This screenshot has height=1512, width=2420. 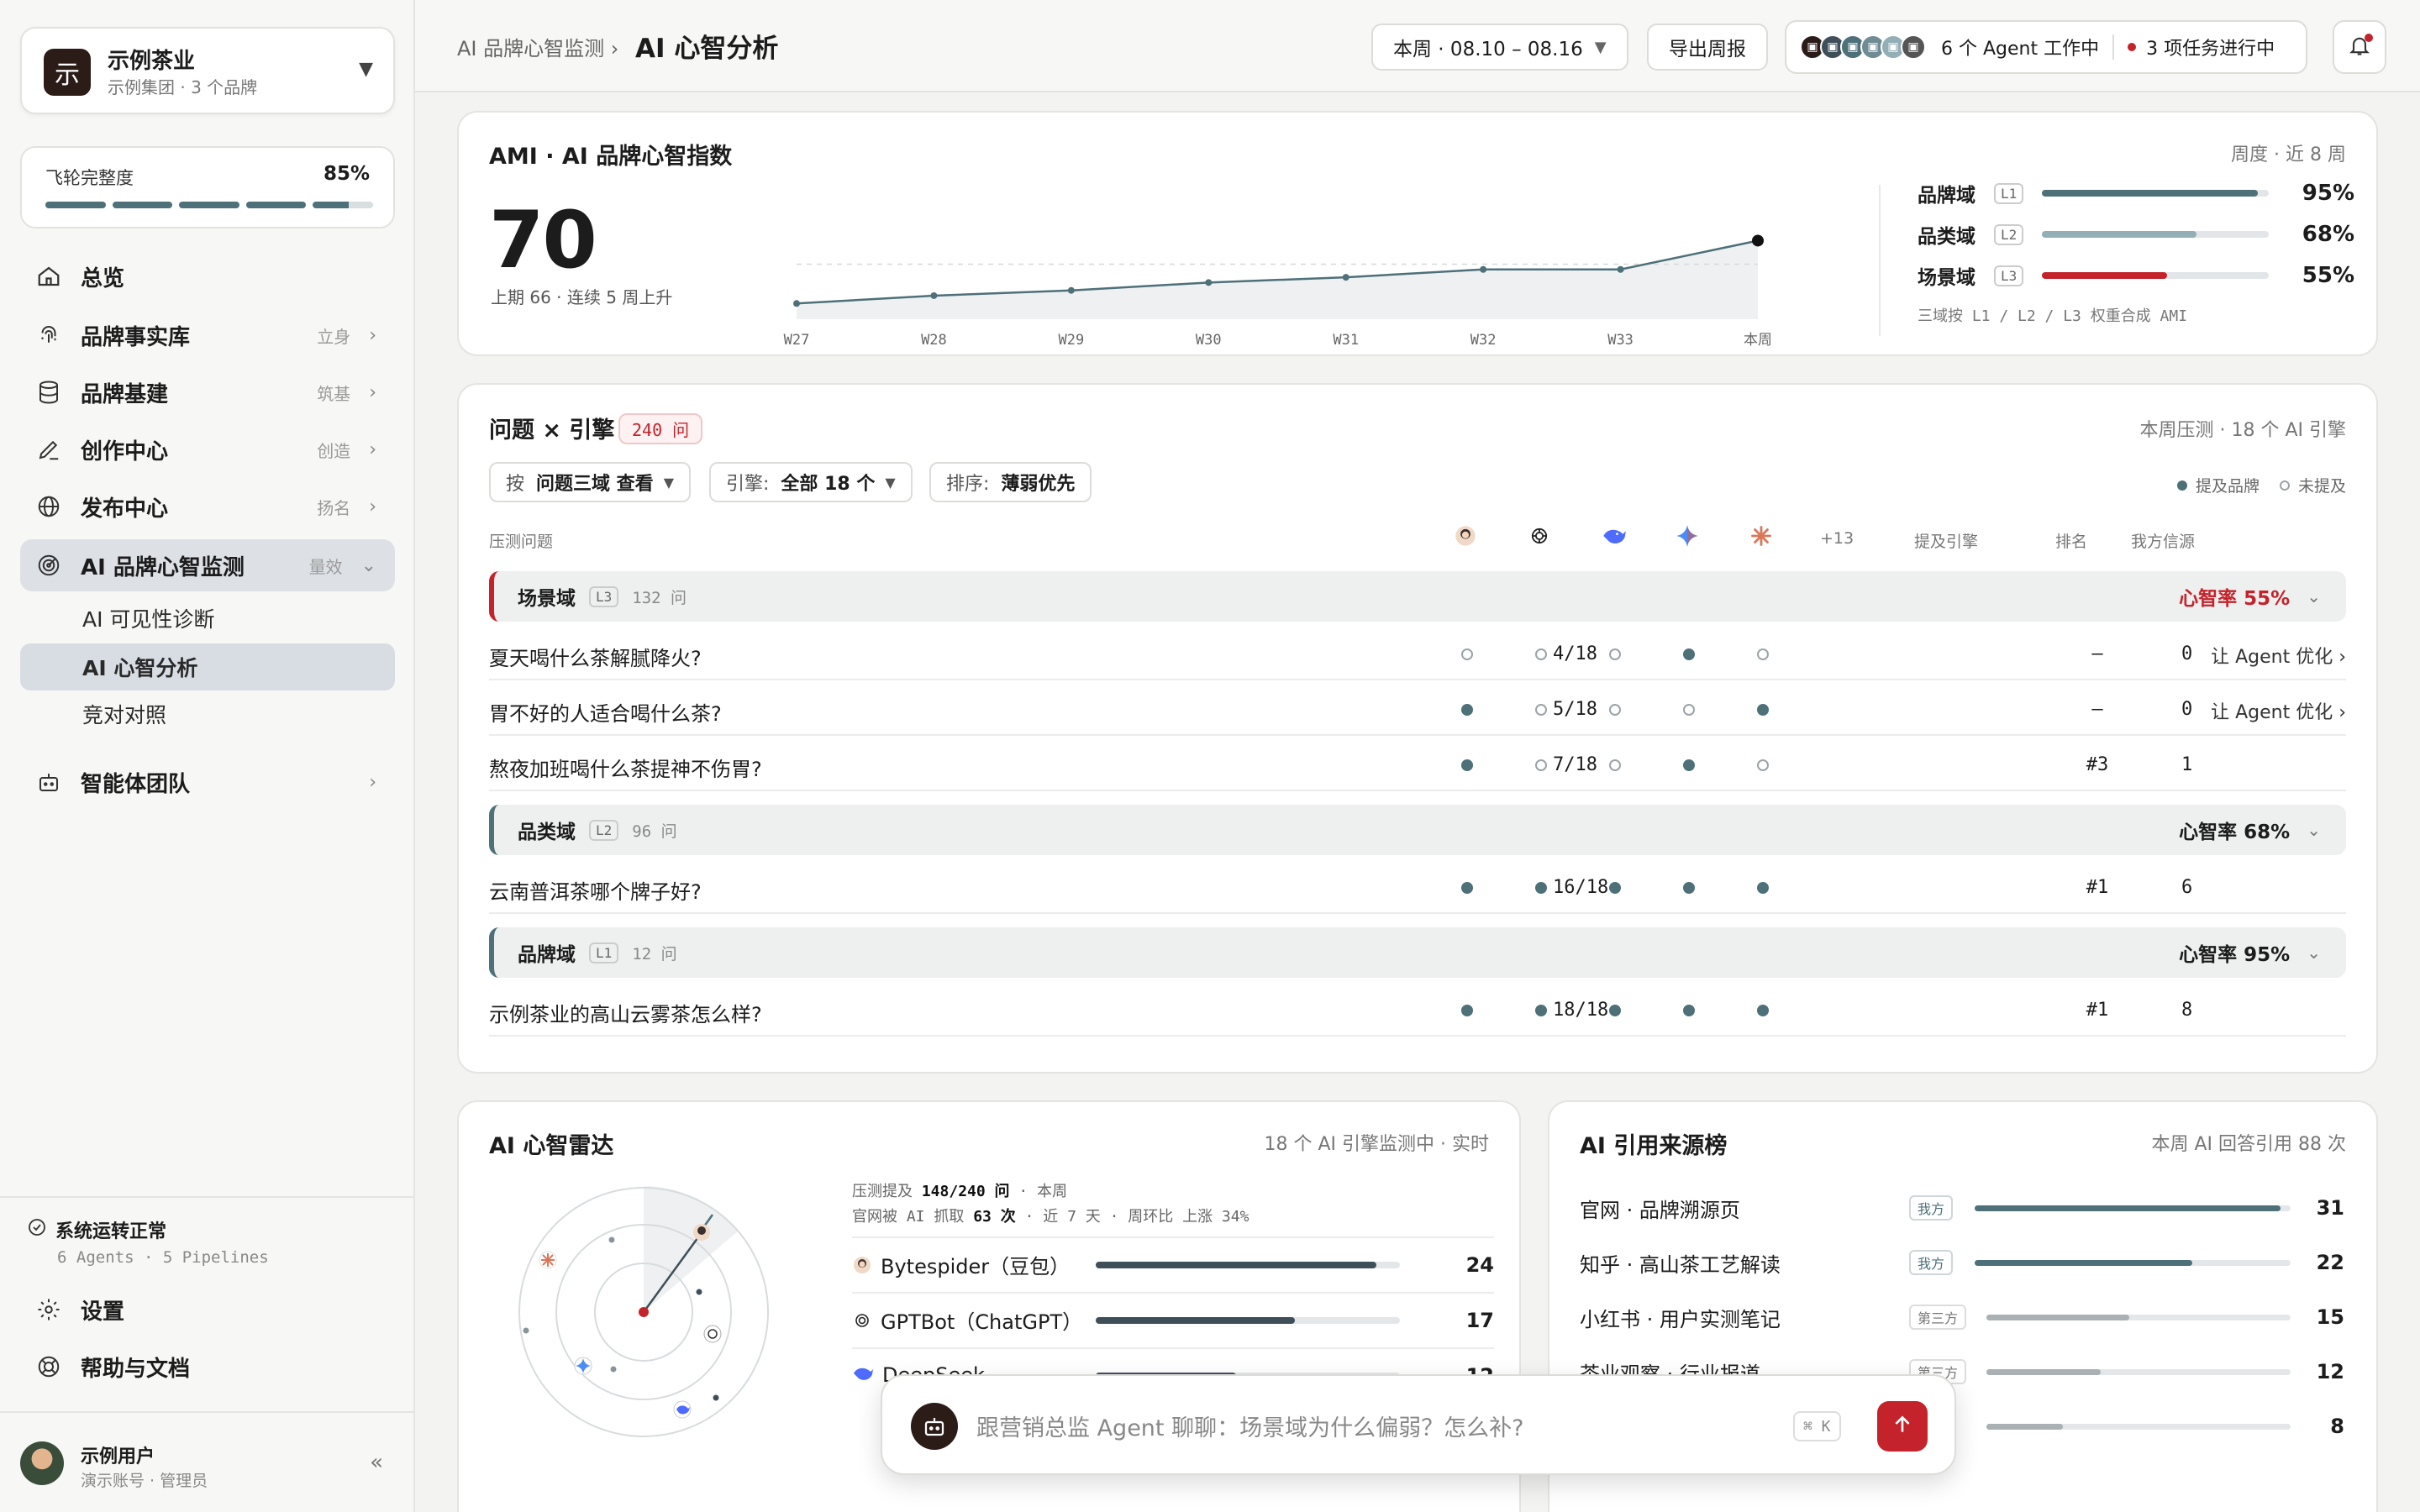 What do you see at coordinates (1417, 653) in the screenshot?
I see `question-row: 夏天喝什么茶解腻降火? 4/18 – 0 让 Agent 优化 ›` at bounding box center [1417, 653].